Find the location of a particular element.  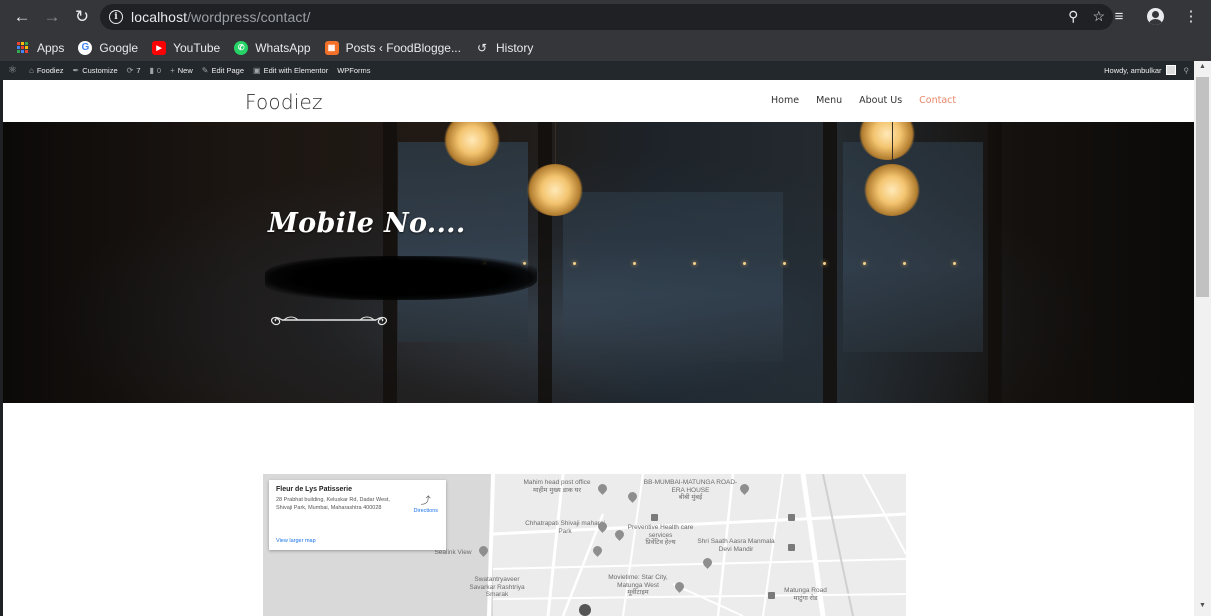

url-path: /wordpress/contact/ is located at coordinates (249, 17).